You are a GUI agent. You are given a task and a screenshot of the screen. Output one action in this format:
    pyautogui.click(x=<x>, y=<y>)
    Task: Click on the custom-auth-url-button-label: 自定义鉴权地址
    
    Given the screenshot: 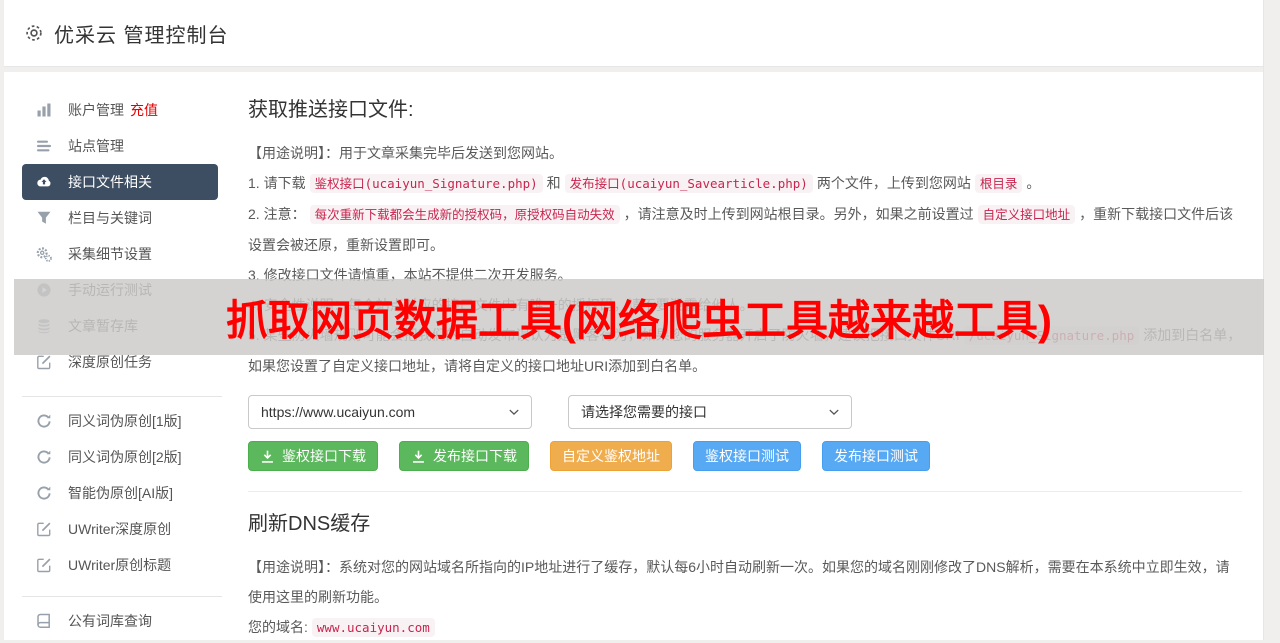 What is the action you would take?
    pyautogui.click(x=611, y=456)
    